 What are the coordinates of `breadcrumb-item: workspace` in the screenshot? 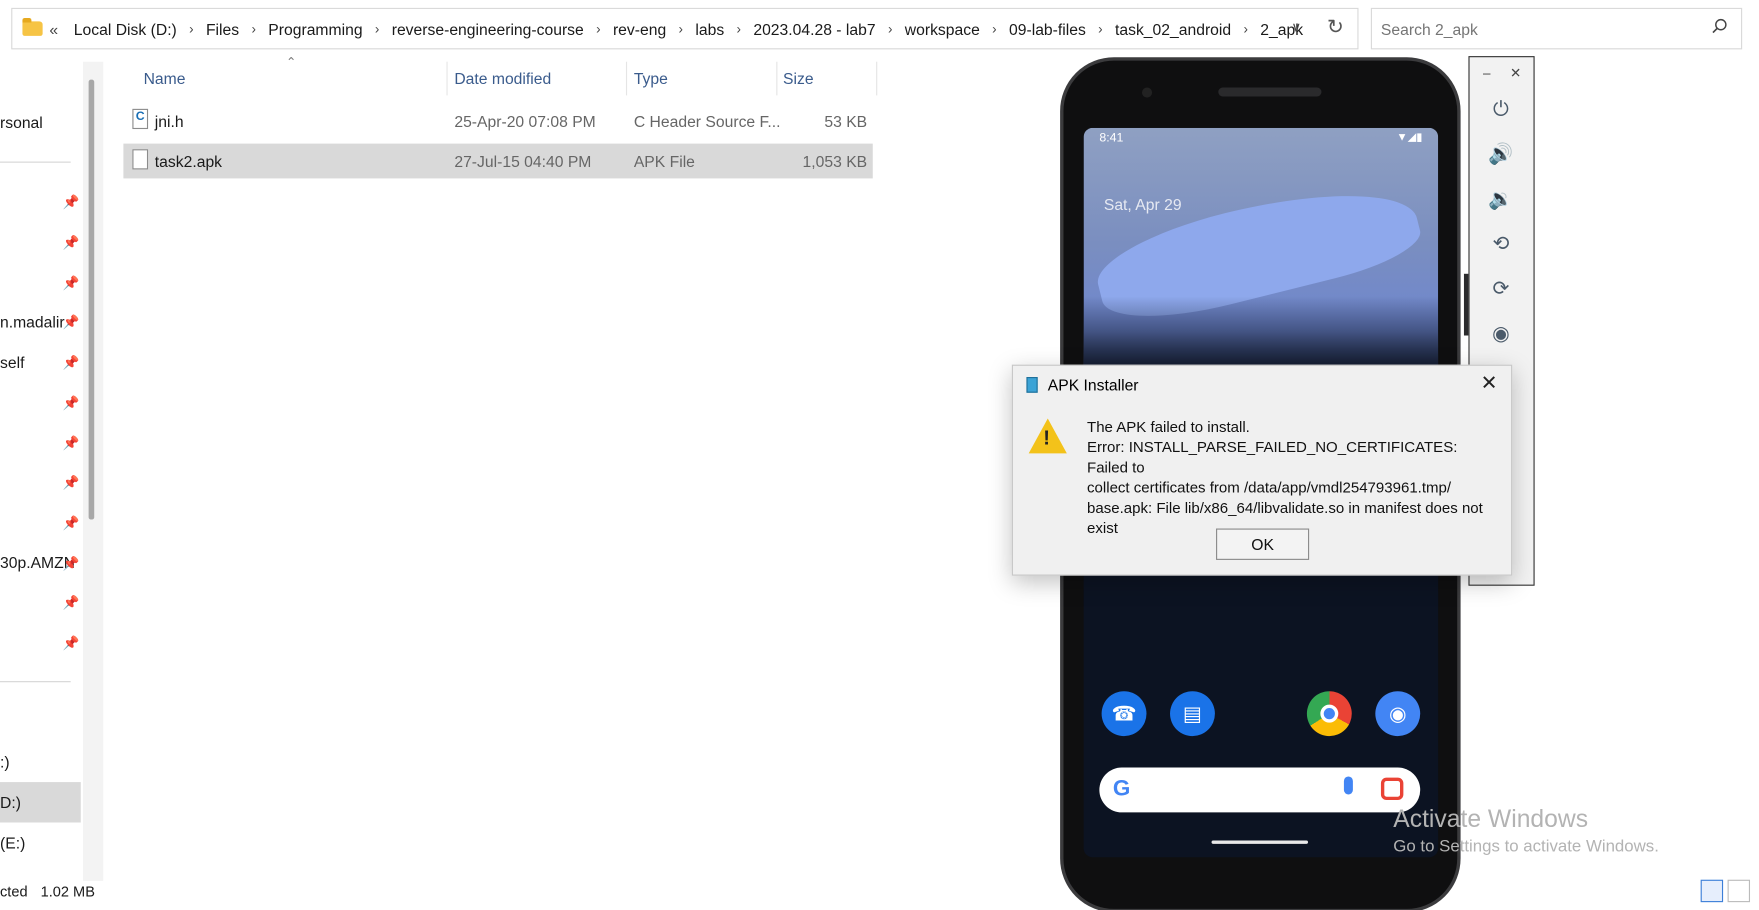 It's located at (942, 29).